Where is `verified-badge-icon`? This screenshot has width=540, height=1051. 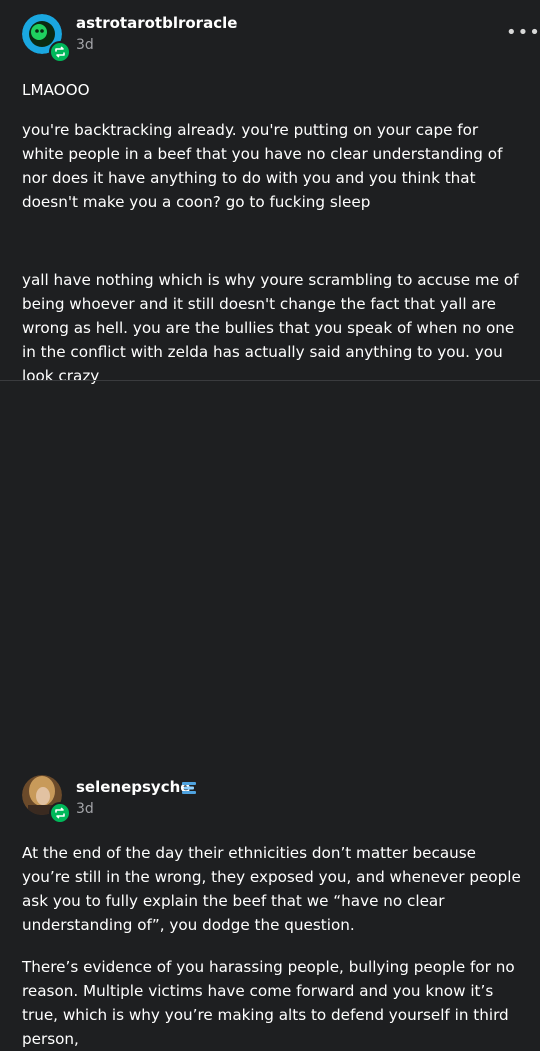 verified-badge-icon is located at coordinates (189, 788).